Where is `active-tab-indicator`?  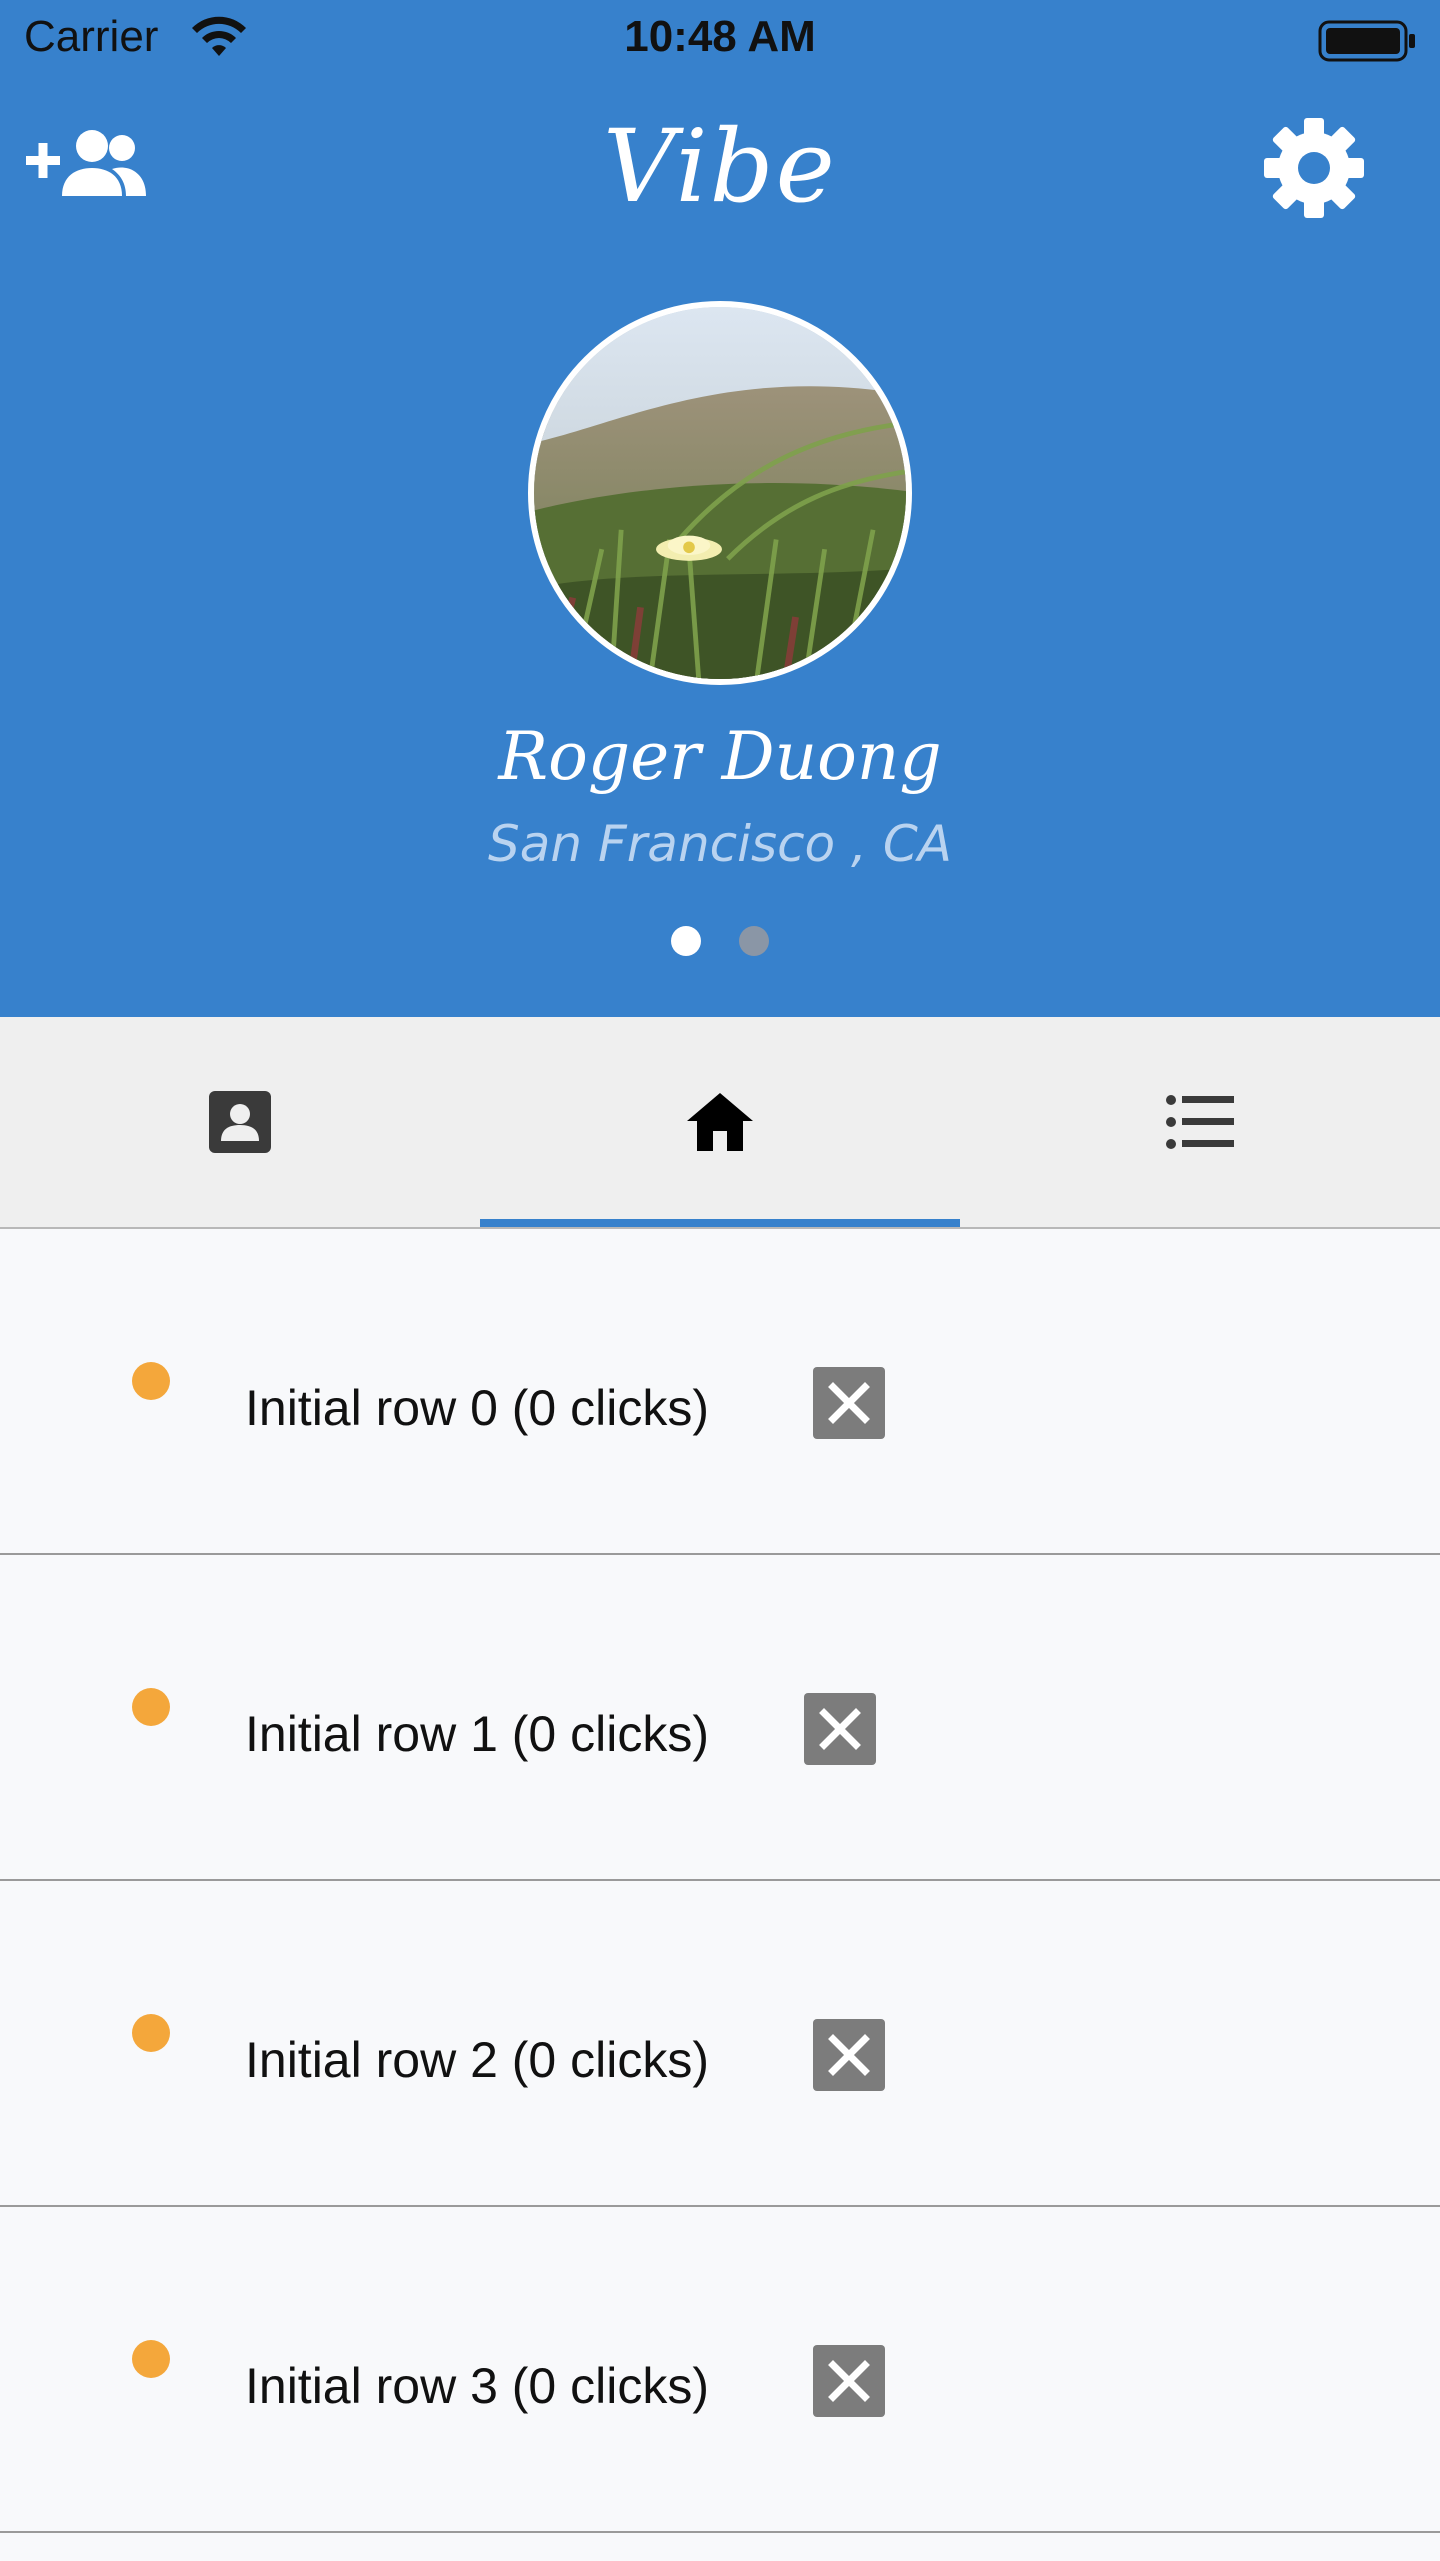
active-tab-indicator is located at coordinates (720, 1223).